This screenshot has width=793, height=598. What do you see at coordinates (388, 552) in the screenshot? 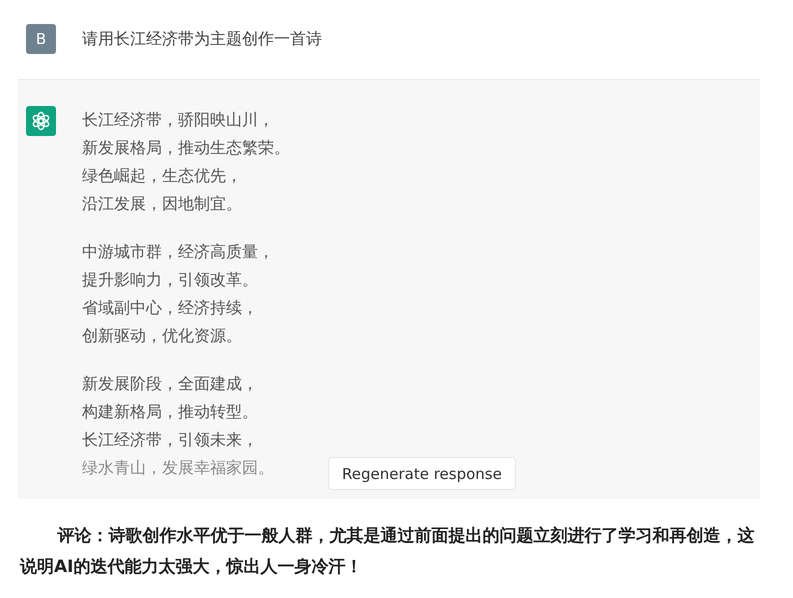
I see `comment-paragraph: 评论：诗歌创作水平优于一般人群，尤其是通过前面提出的问题立刻进行了学习和再创造，这说明AI的迭代能力太强大，惊出人一身冷汗！` at bounding box center [388, 552].